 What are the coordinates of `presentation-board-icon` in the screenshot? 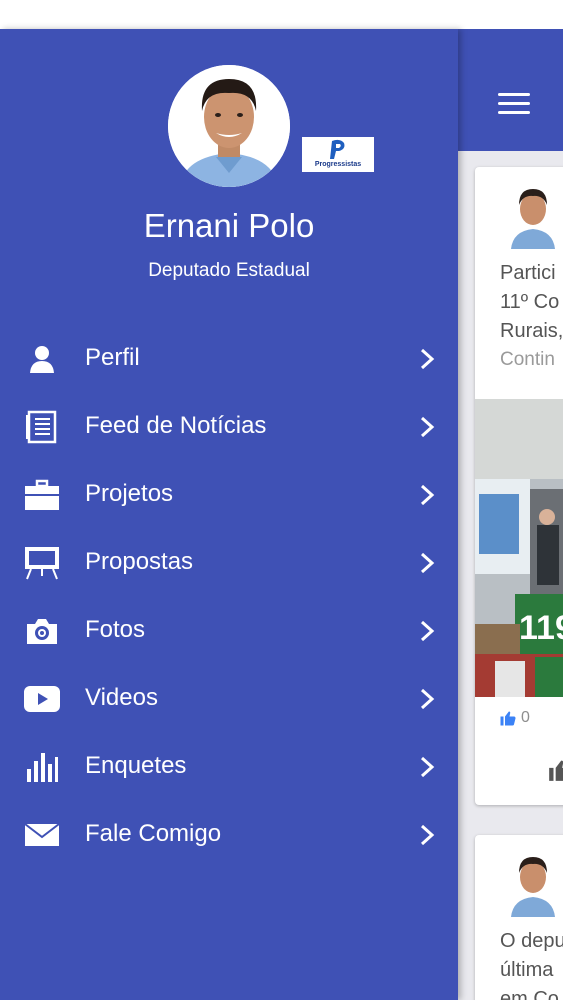 It's located at (42, 563).